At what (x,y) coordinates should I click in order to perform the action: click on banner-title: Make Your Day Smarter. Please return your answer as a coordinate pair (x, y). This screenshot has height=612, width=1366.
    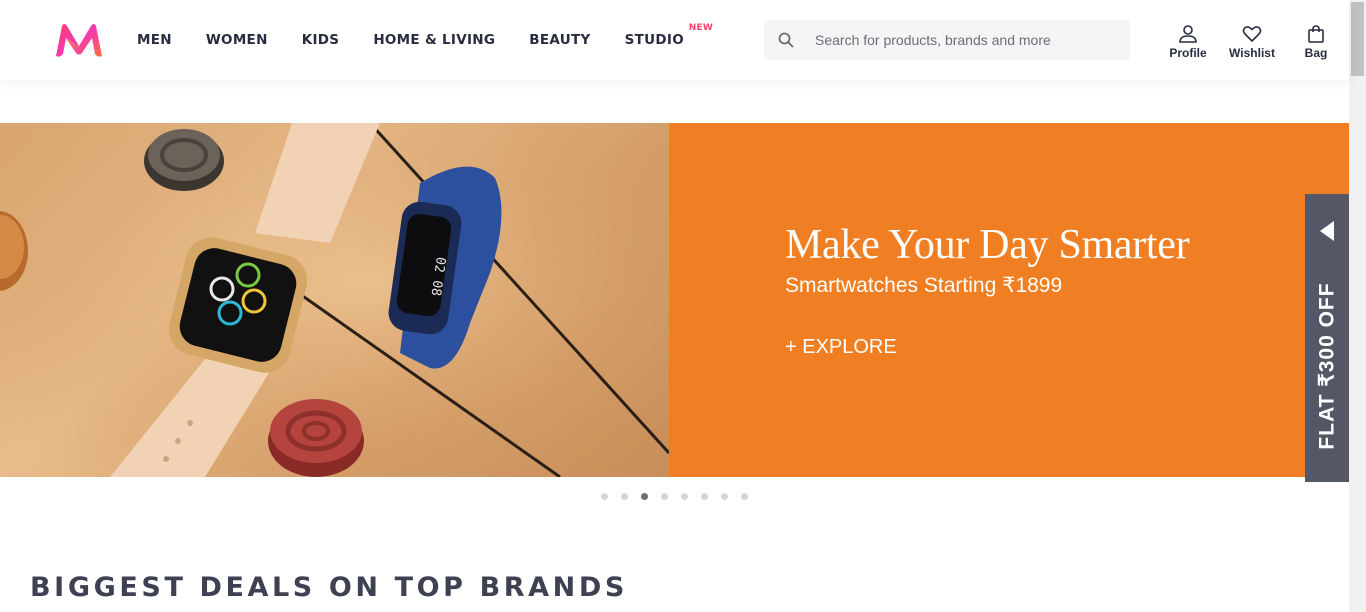
    Looking at the image, I should click on (987, 245).